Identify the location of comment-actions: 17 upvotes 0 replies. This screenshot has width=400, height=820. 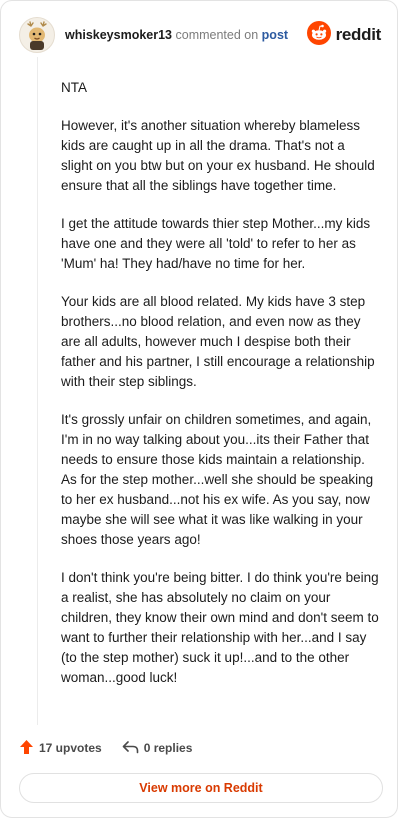
(105, 748).